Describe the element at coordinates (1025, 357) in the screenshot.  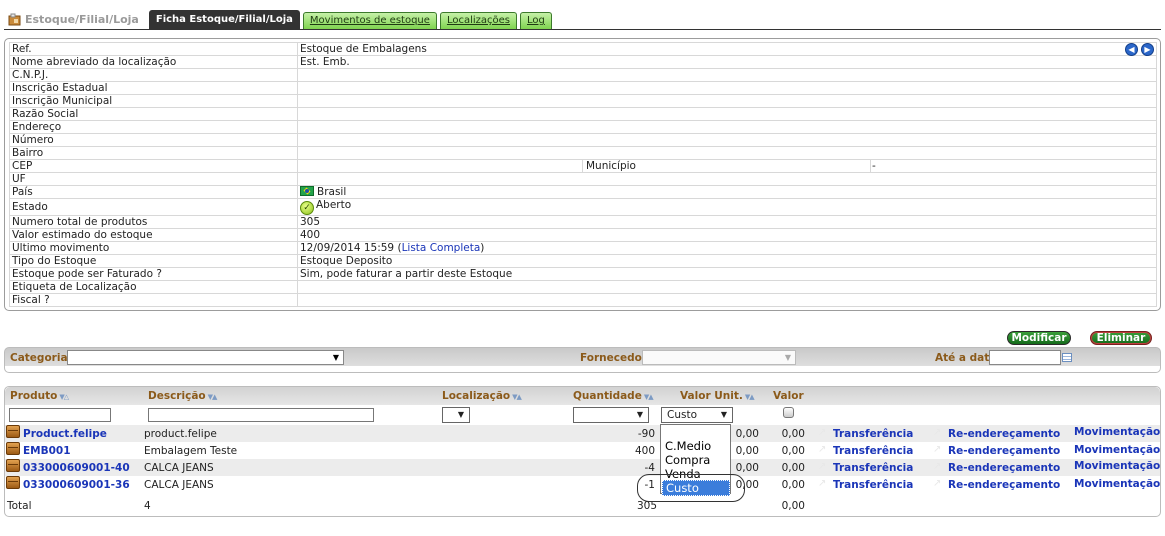
I see `date-input` at that location.